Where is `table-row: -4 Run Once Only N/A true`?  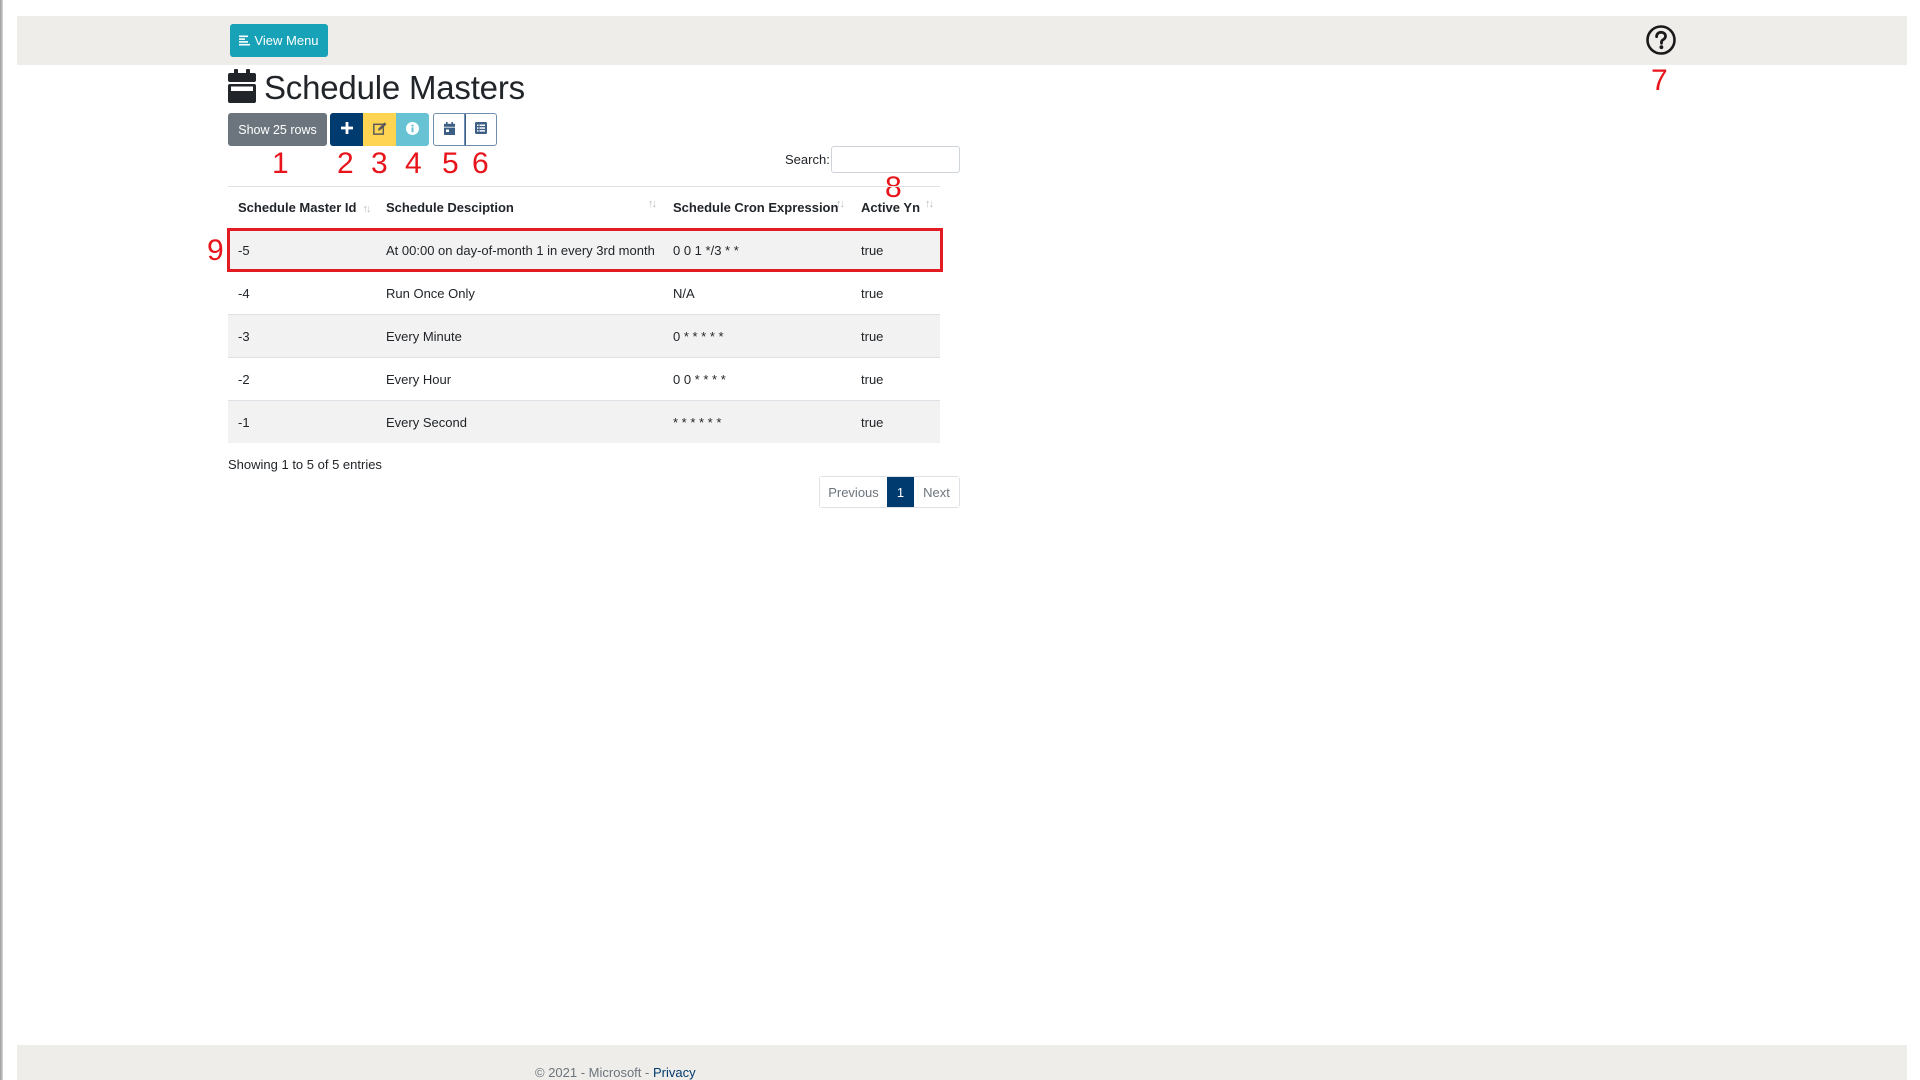
table-row: -4 Run Once Only N/A true is located at coordinates (584, 293).